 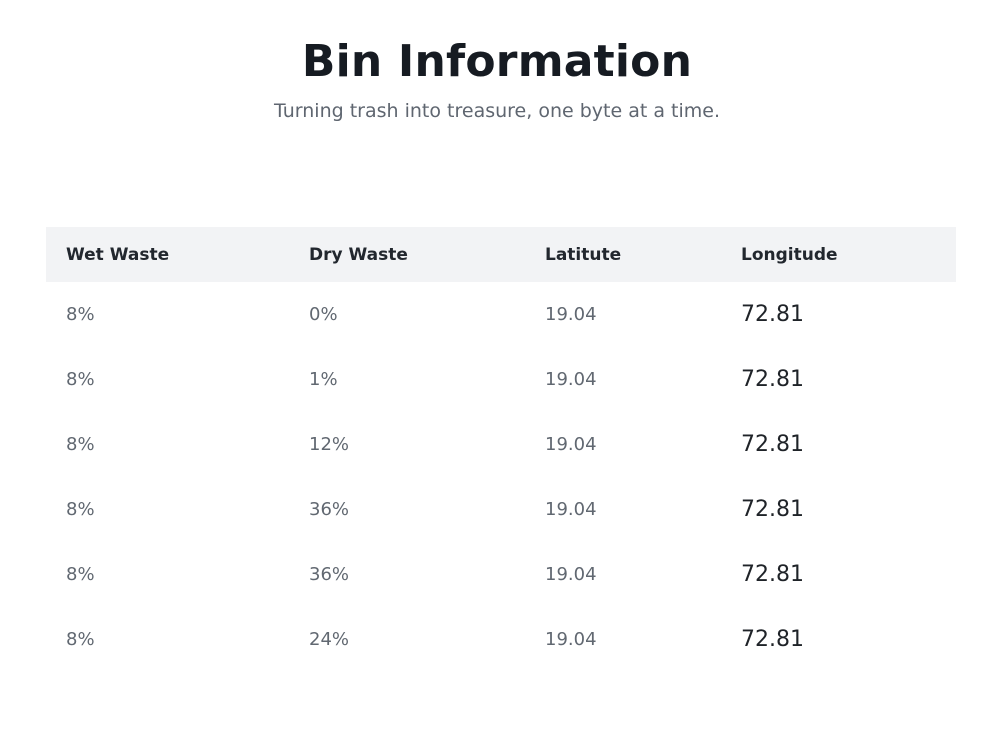 What do you see at coordinates (358, 254) in the screenshot?
I see `column-header-dry-waste: Dry Waste` at bounding box center [358, 254].